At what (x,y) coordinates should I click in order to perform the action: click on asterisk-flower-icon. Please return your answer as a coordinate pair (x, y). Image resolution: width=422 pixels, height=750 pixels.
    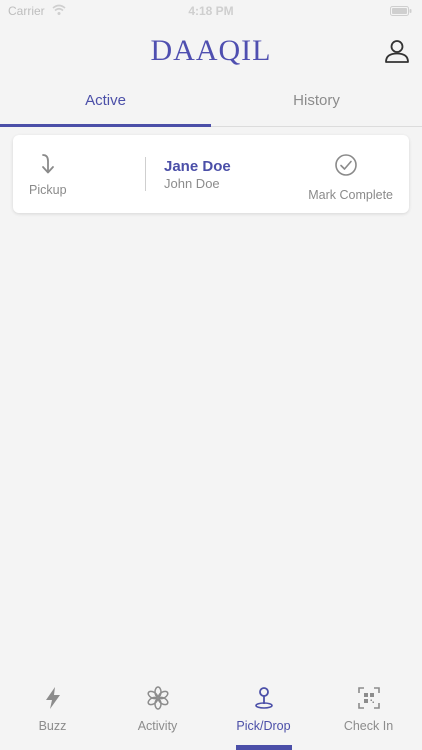
    Looking at the image, I should click on (157, 698).